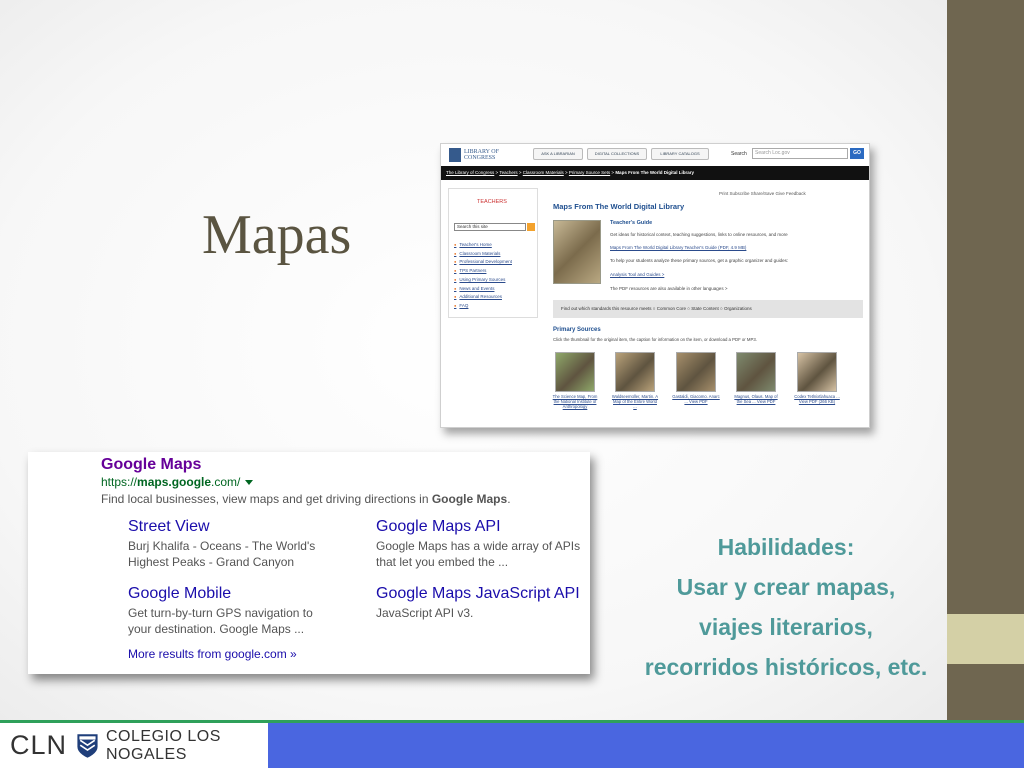 The width and height of the screenshot is (1024, 768). I want to click on loc-logo: LIBRARY OF CONGRESS, so click(481, 155).